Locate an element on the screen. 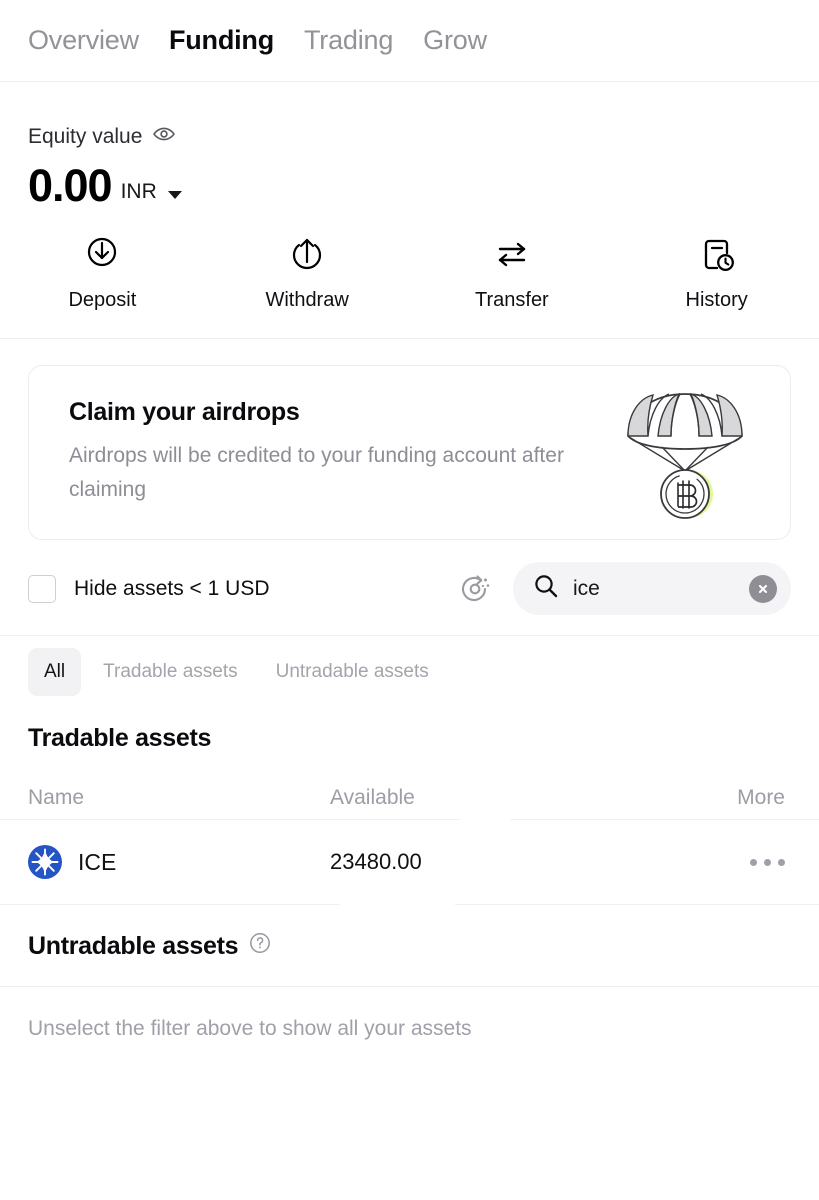 The width and height of the screenshot is (819, 1200). airdrop-title: Claim your airdrops is located at coordinates (184, 411).